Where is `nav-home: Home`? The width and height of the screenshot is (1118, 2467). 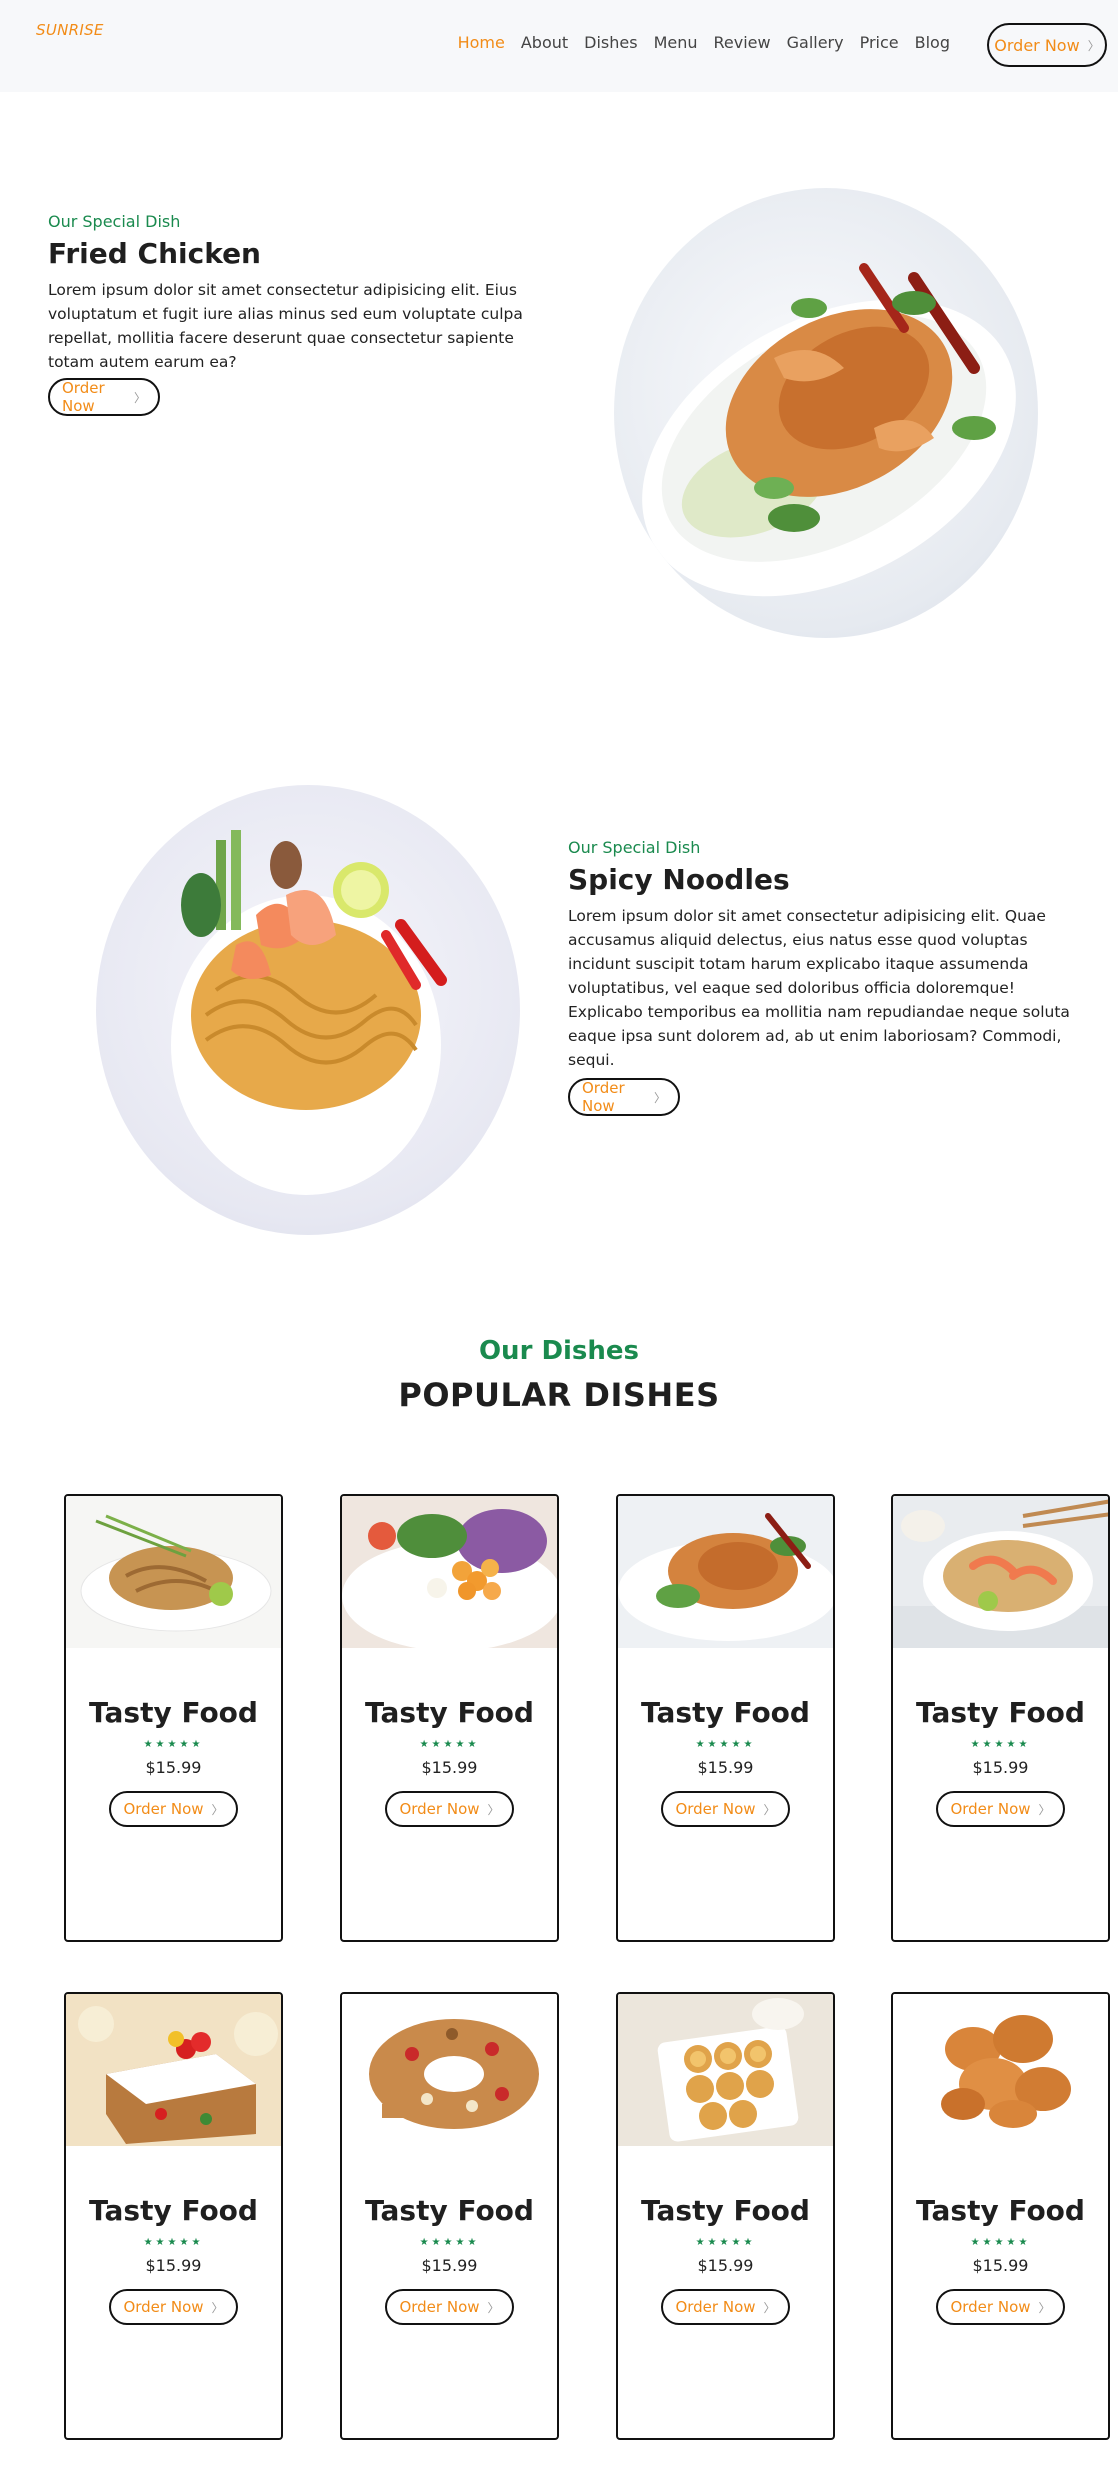
nav-home: Home is located at coordinates (481, 42).